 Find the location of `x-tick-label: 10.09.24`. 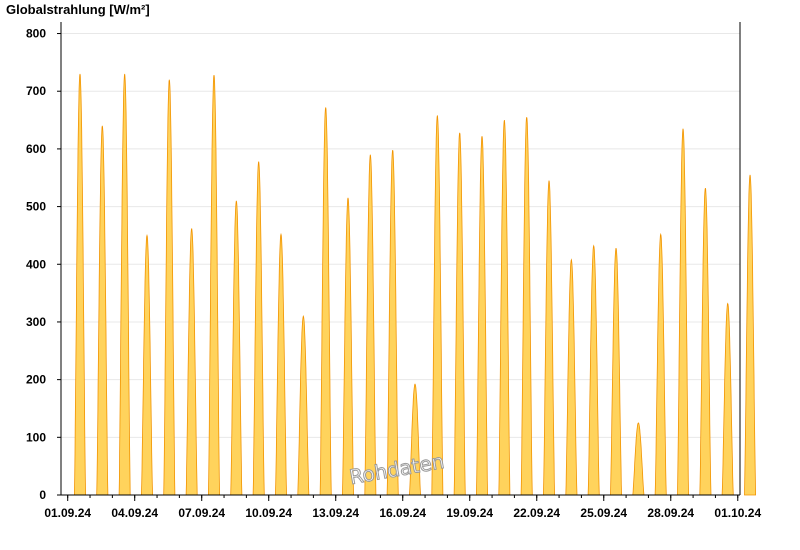

x-tick-label: 10.09.24 is located at coordinates (268, 513).